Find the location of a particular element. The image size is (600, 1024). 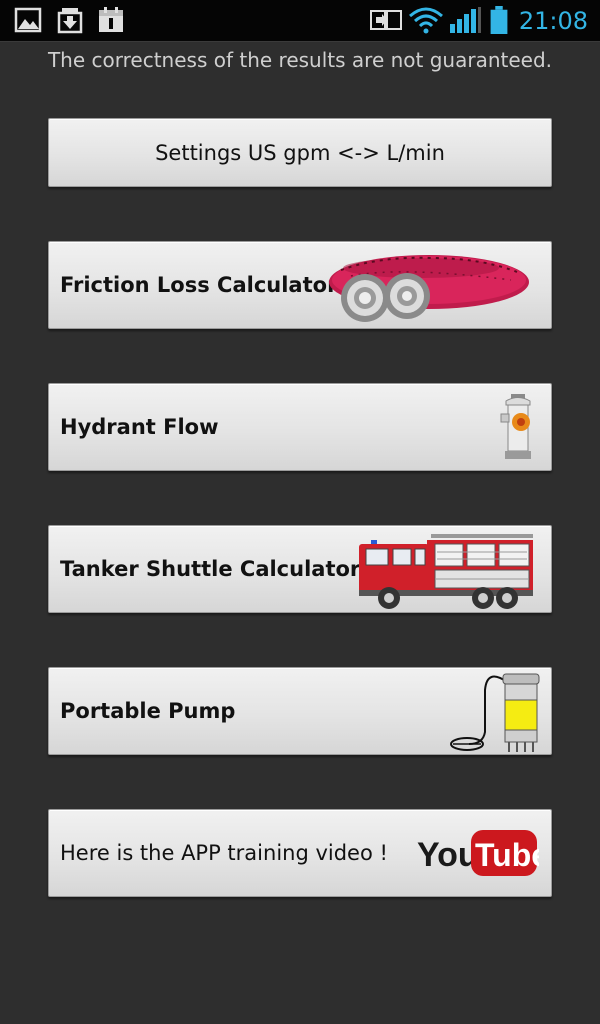

hydrant-flow-label: Hydrant Flow is located at coordinates (139, 427).